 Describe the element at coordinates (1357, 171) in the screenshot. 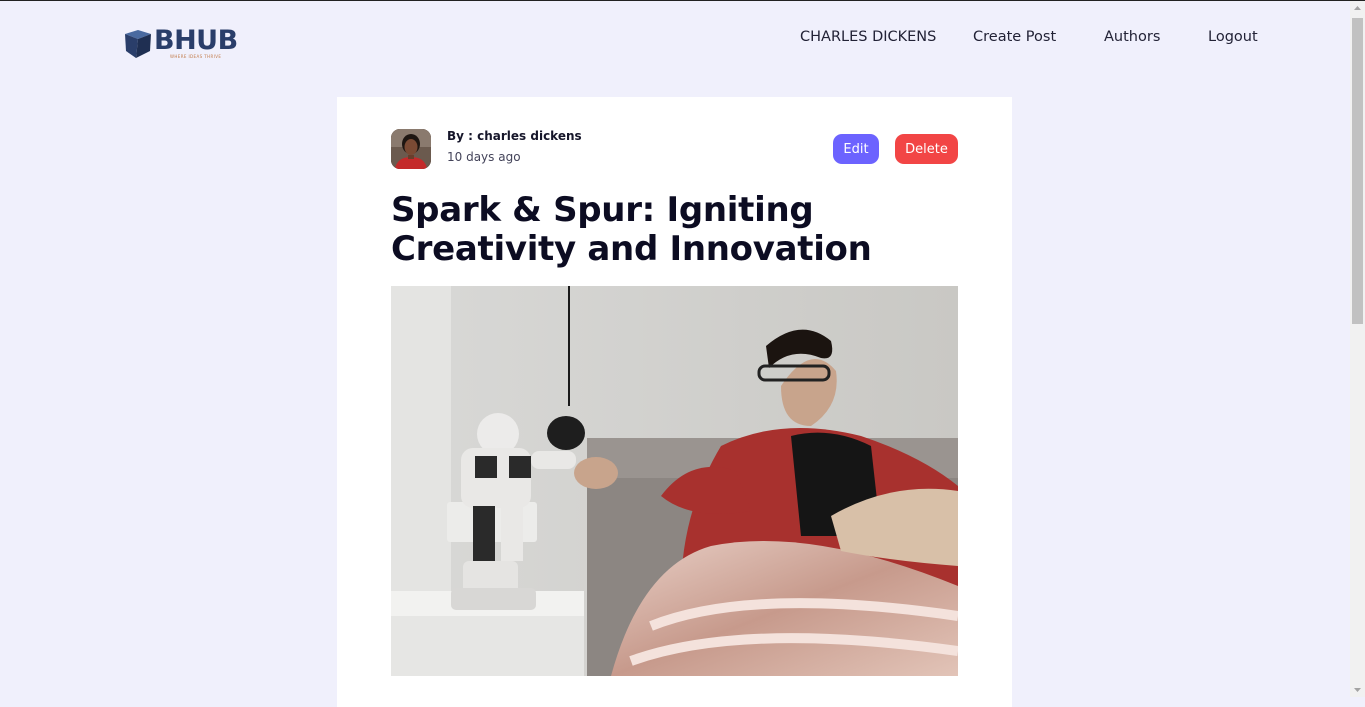

I see `scrollbar-thumb` at that location.